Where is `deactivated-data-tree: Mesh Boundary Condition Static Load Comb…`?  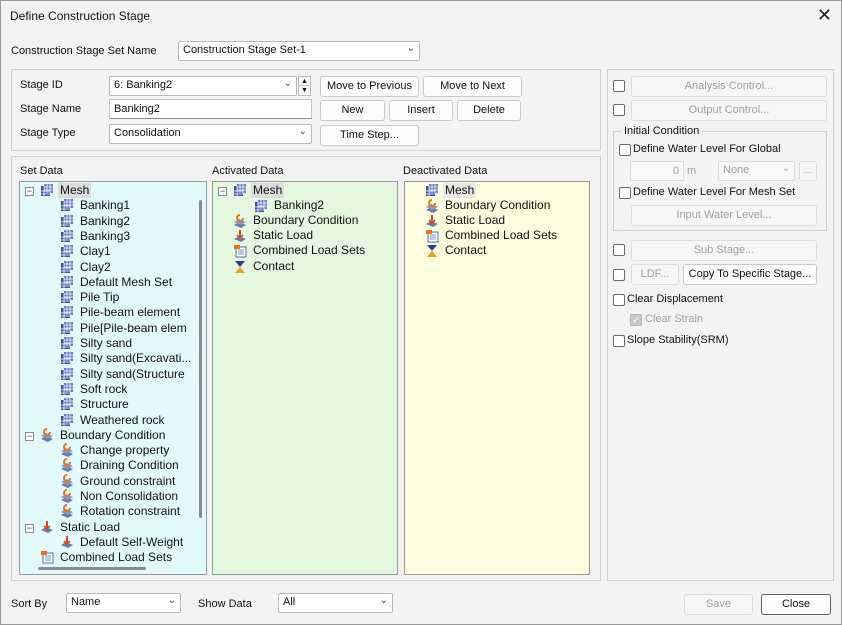 deactivated-data-tree: Mesh Boundary Condition Static Load Comb… is located at coordinates (497, 378).